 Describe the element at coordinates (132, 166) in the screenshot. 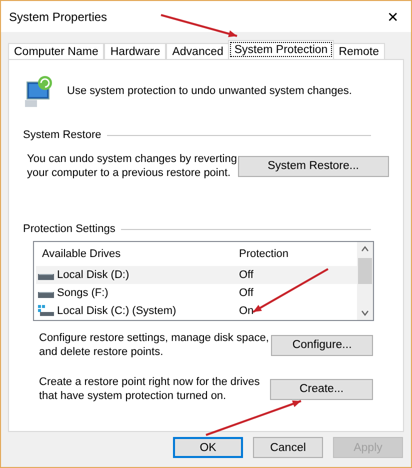

I see `description-text: You can undo system changes by reverting your computer to a previous restore point.` at that location.